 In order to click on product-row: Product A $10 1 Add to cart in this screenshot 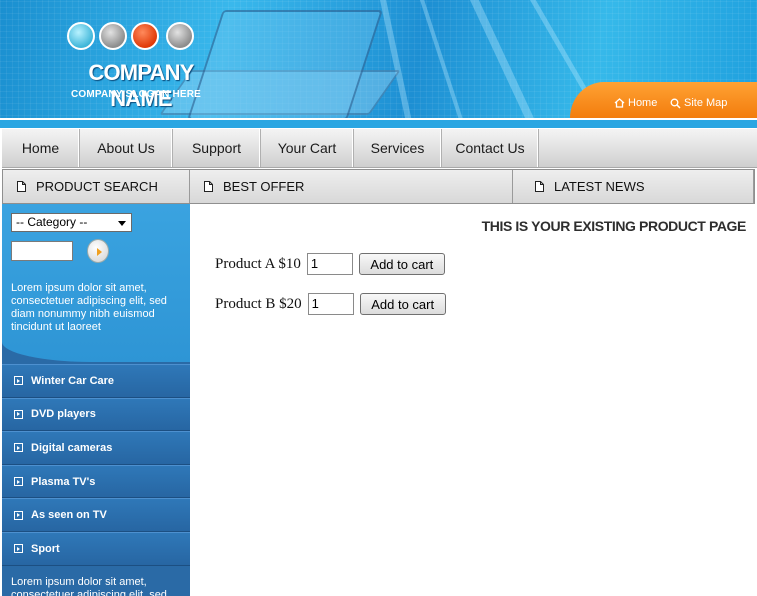, I will do `click(330, 264)`.